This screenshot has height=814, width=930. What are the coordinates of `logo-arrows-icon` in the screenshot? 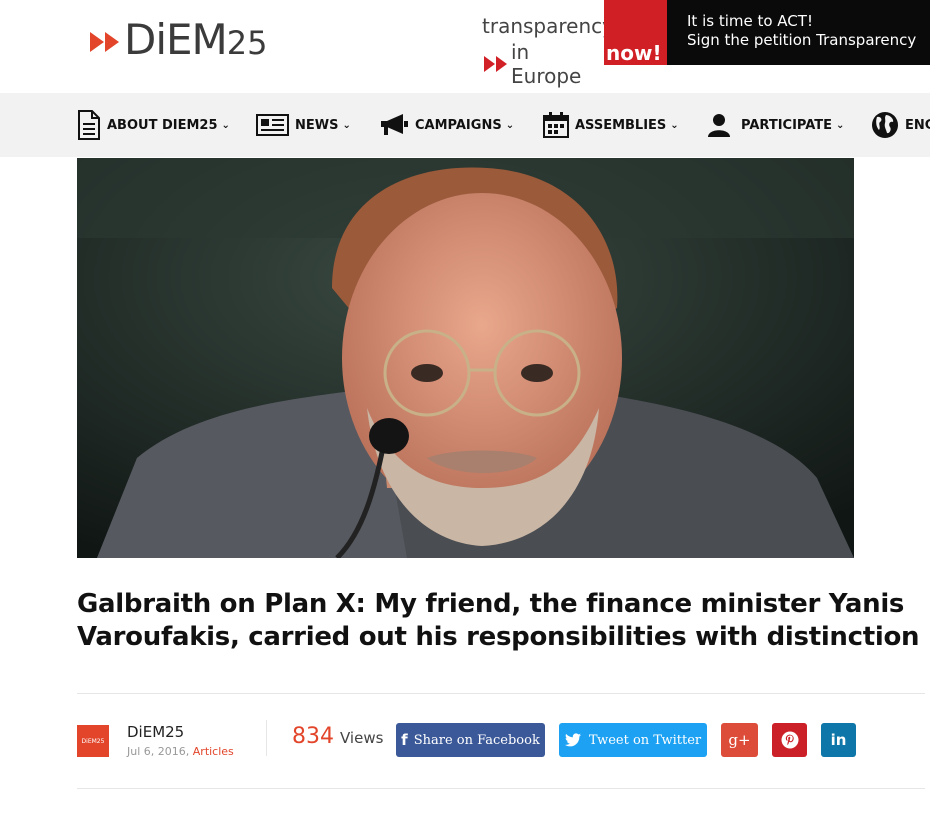 It's located at (105, 41).